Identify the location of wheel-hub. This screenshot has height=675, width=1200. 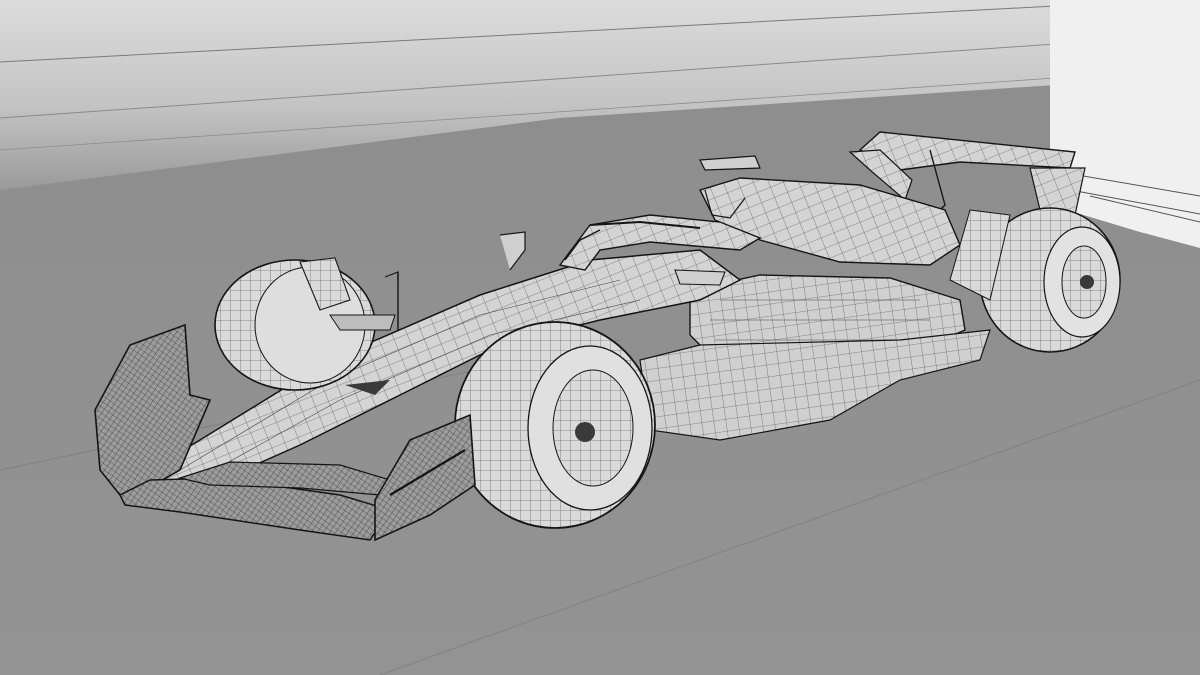
(585, 432).